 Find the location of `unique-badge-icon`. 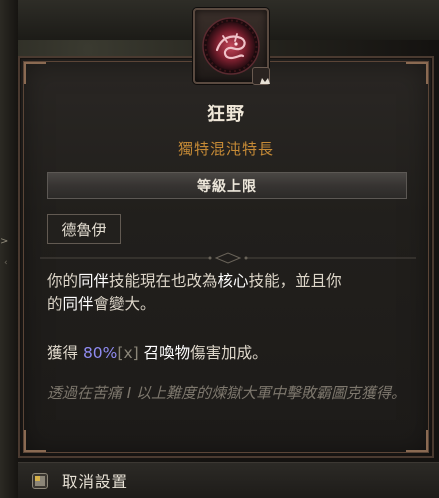

unique-badge-icon is located at coordinates (261, 76).